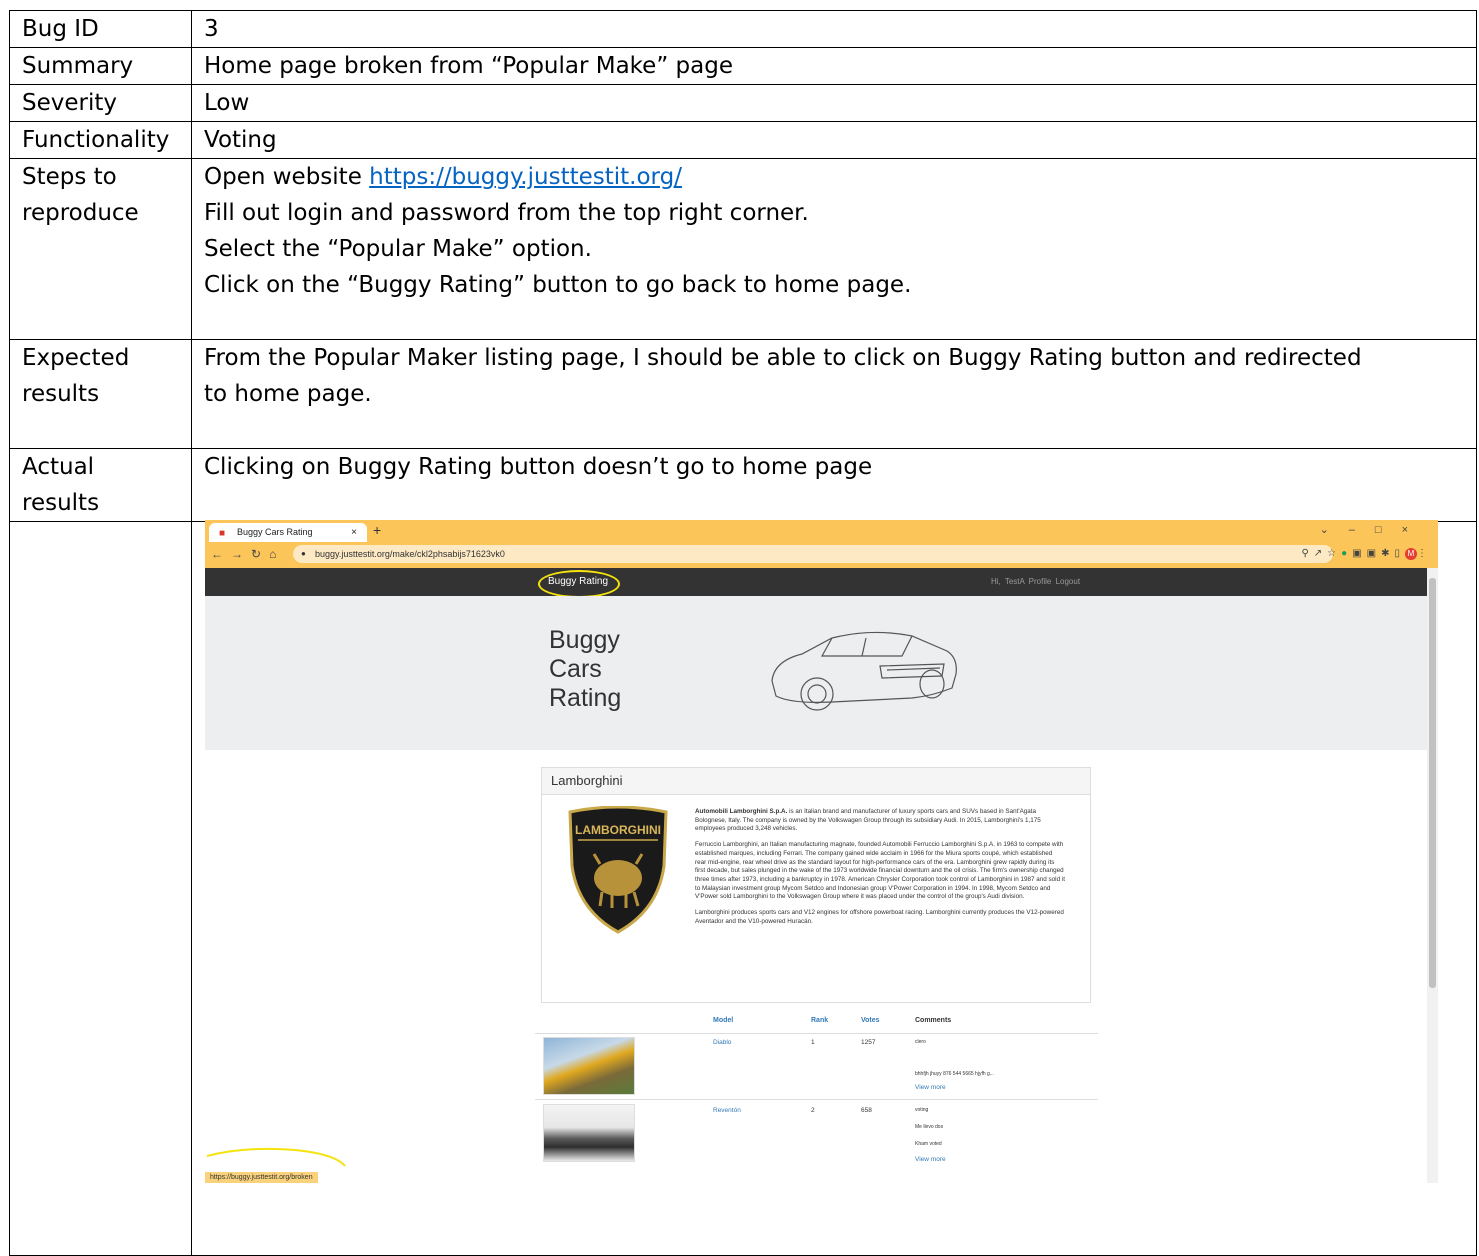 This screenshot has height=1256, width=1479. I want to click on grammarly-icon: ●, so click(1346, 553).